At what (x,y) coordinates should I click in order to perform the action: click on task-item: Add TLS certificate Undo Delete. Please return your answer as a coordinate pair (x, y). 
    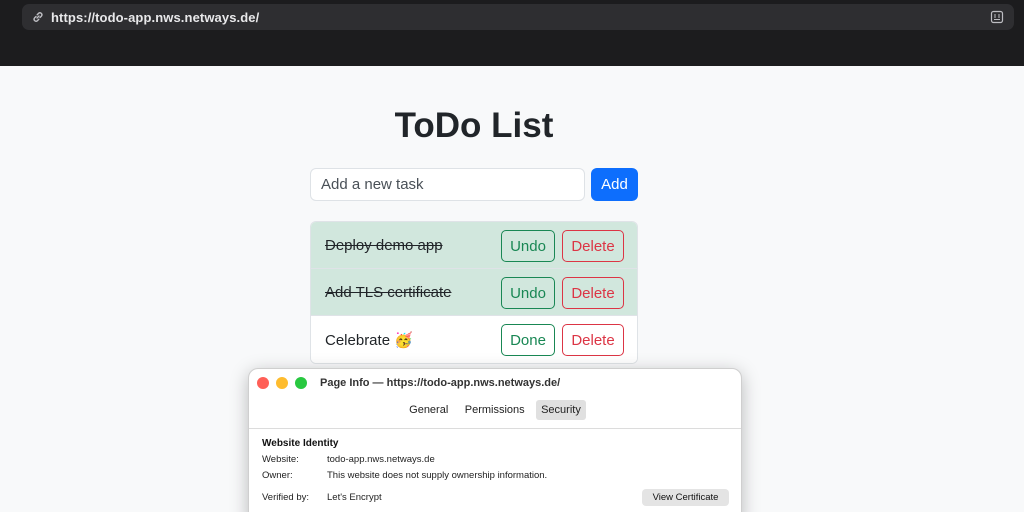
    Looking at the image, I should click on (474, 292).